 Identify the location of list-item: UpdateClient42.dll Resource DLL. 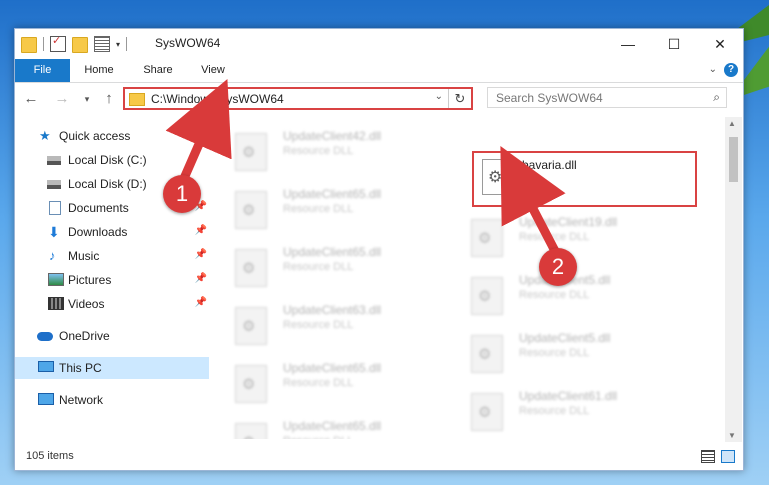
(321, 149).